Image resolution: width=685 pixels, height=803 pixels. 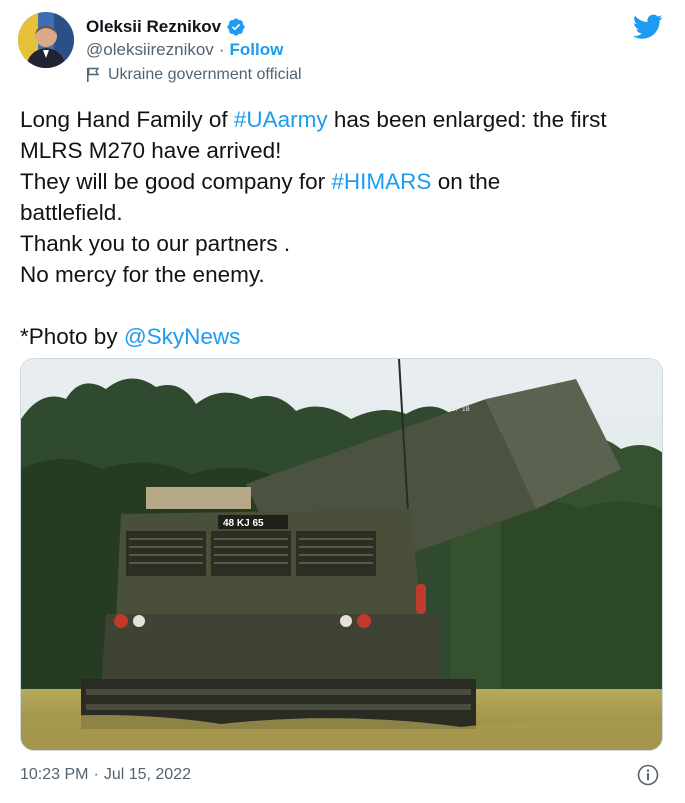 I want to click on avatar, so click(x=46, y=40).